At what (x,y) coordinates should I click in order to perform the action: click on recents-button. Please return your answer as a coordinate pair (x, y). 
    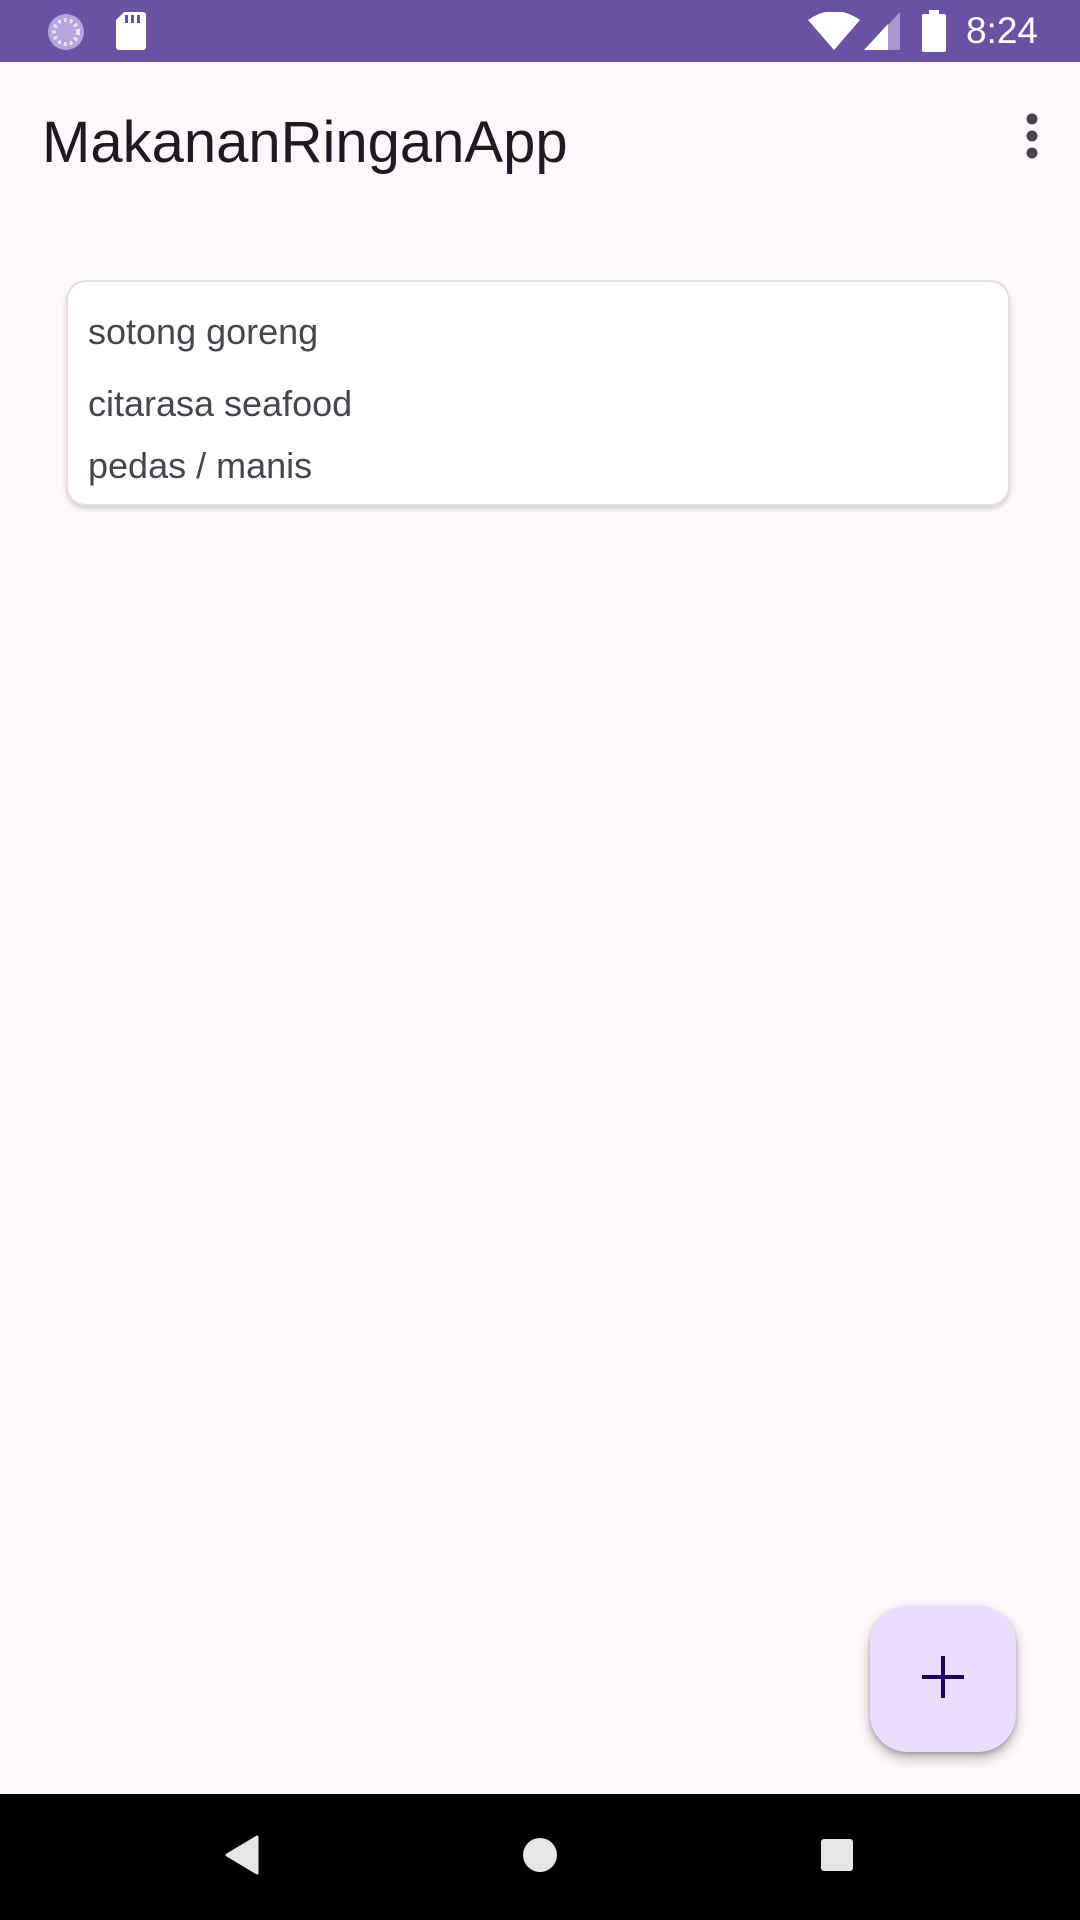
    Looking at the image, I should click on (837, 1857).